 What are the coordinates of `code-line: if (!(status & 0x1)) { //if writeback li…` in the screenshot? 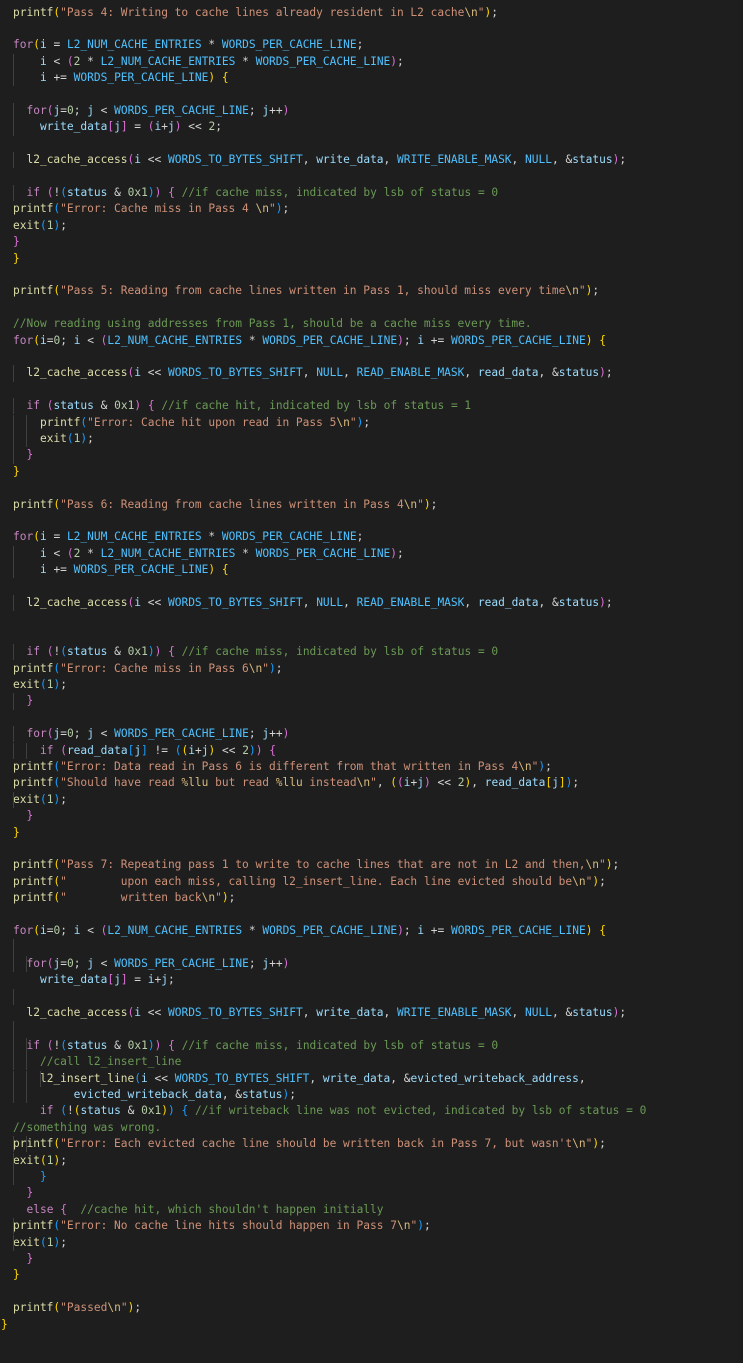 It's located at (371, 1111).